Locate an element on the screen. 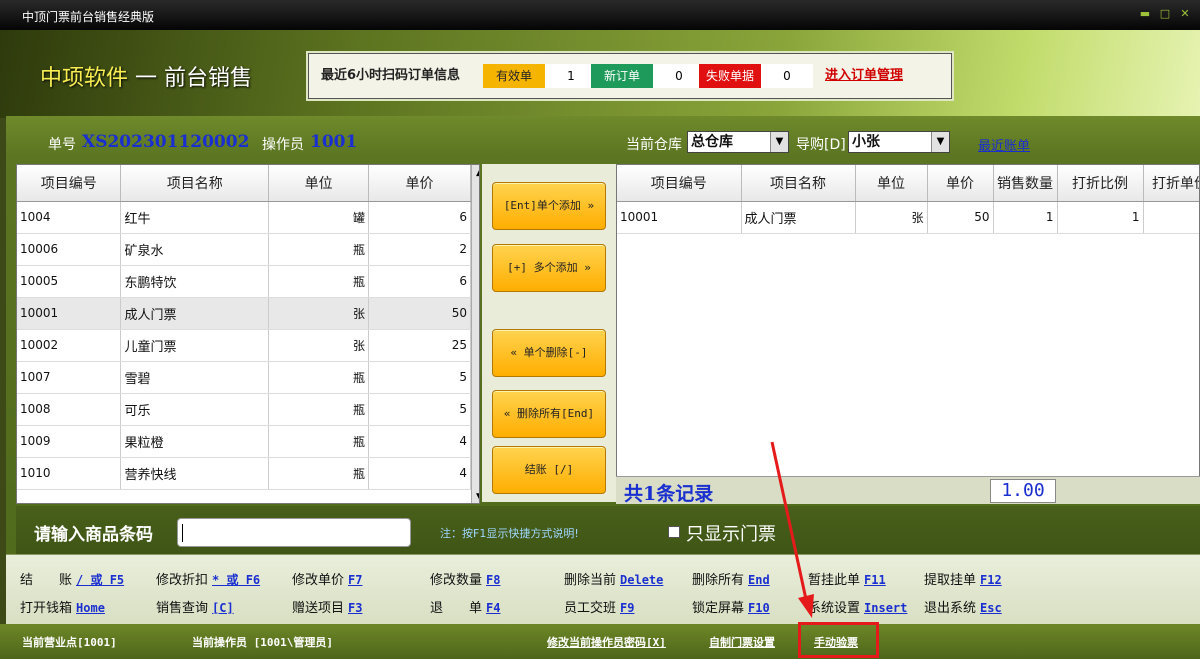 Image resolution: width=1200 pixels, height=659 pixels. shortcut-label: 结 账 is located at coordinates (46, 580).